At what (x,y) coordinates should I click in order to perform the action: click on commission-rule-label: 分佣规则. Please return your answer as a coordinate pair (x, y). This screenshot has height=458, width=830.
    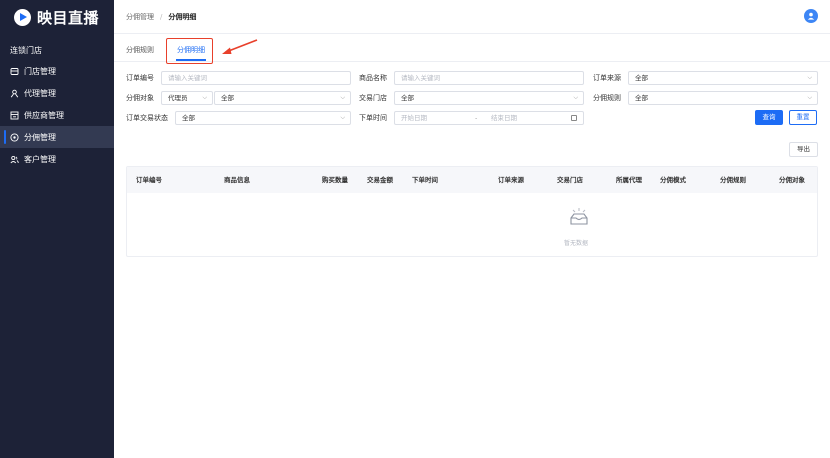
    Looking at the image, I should click on (607, 98).